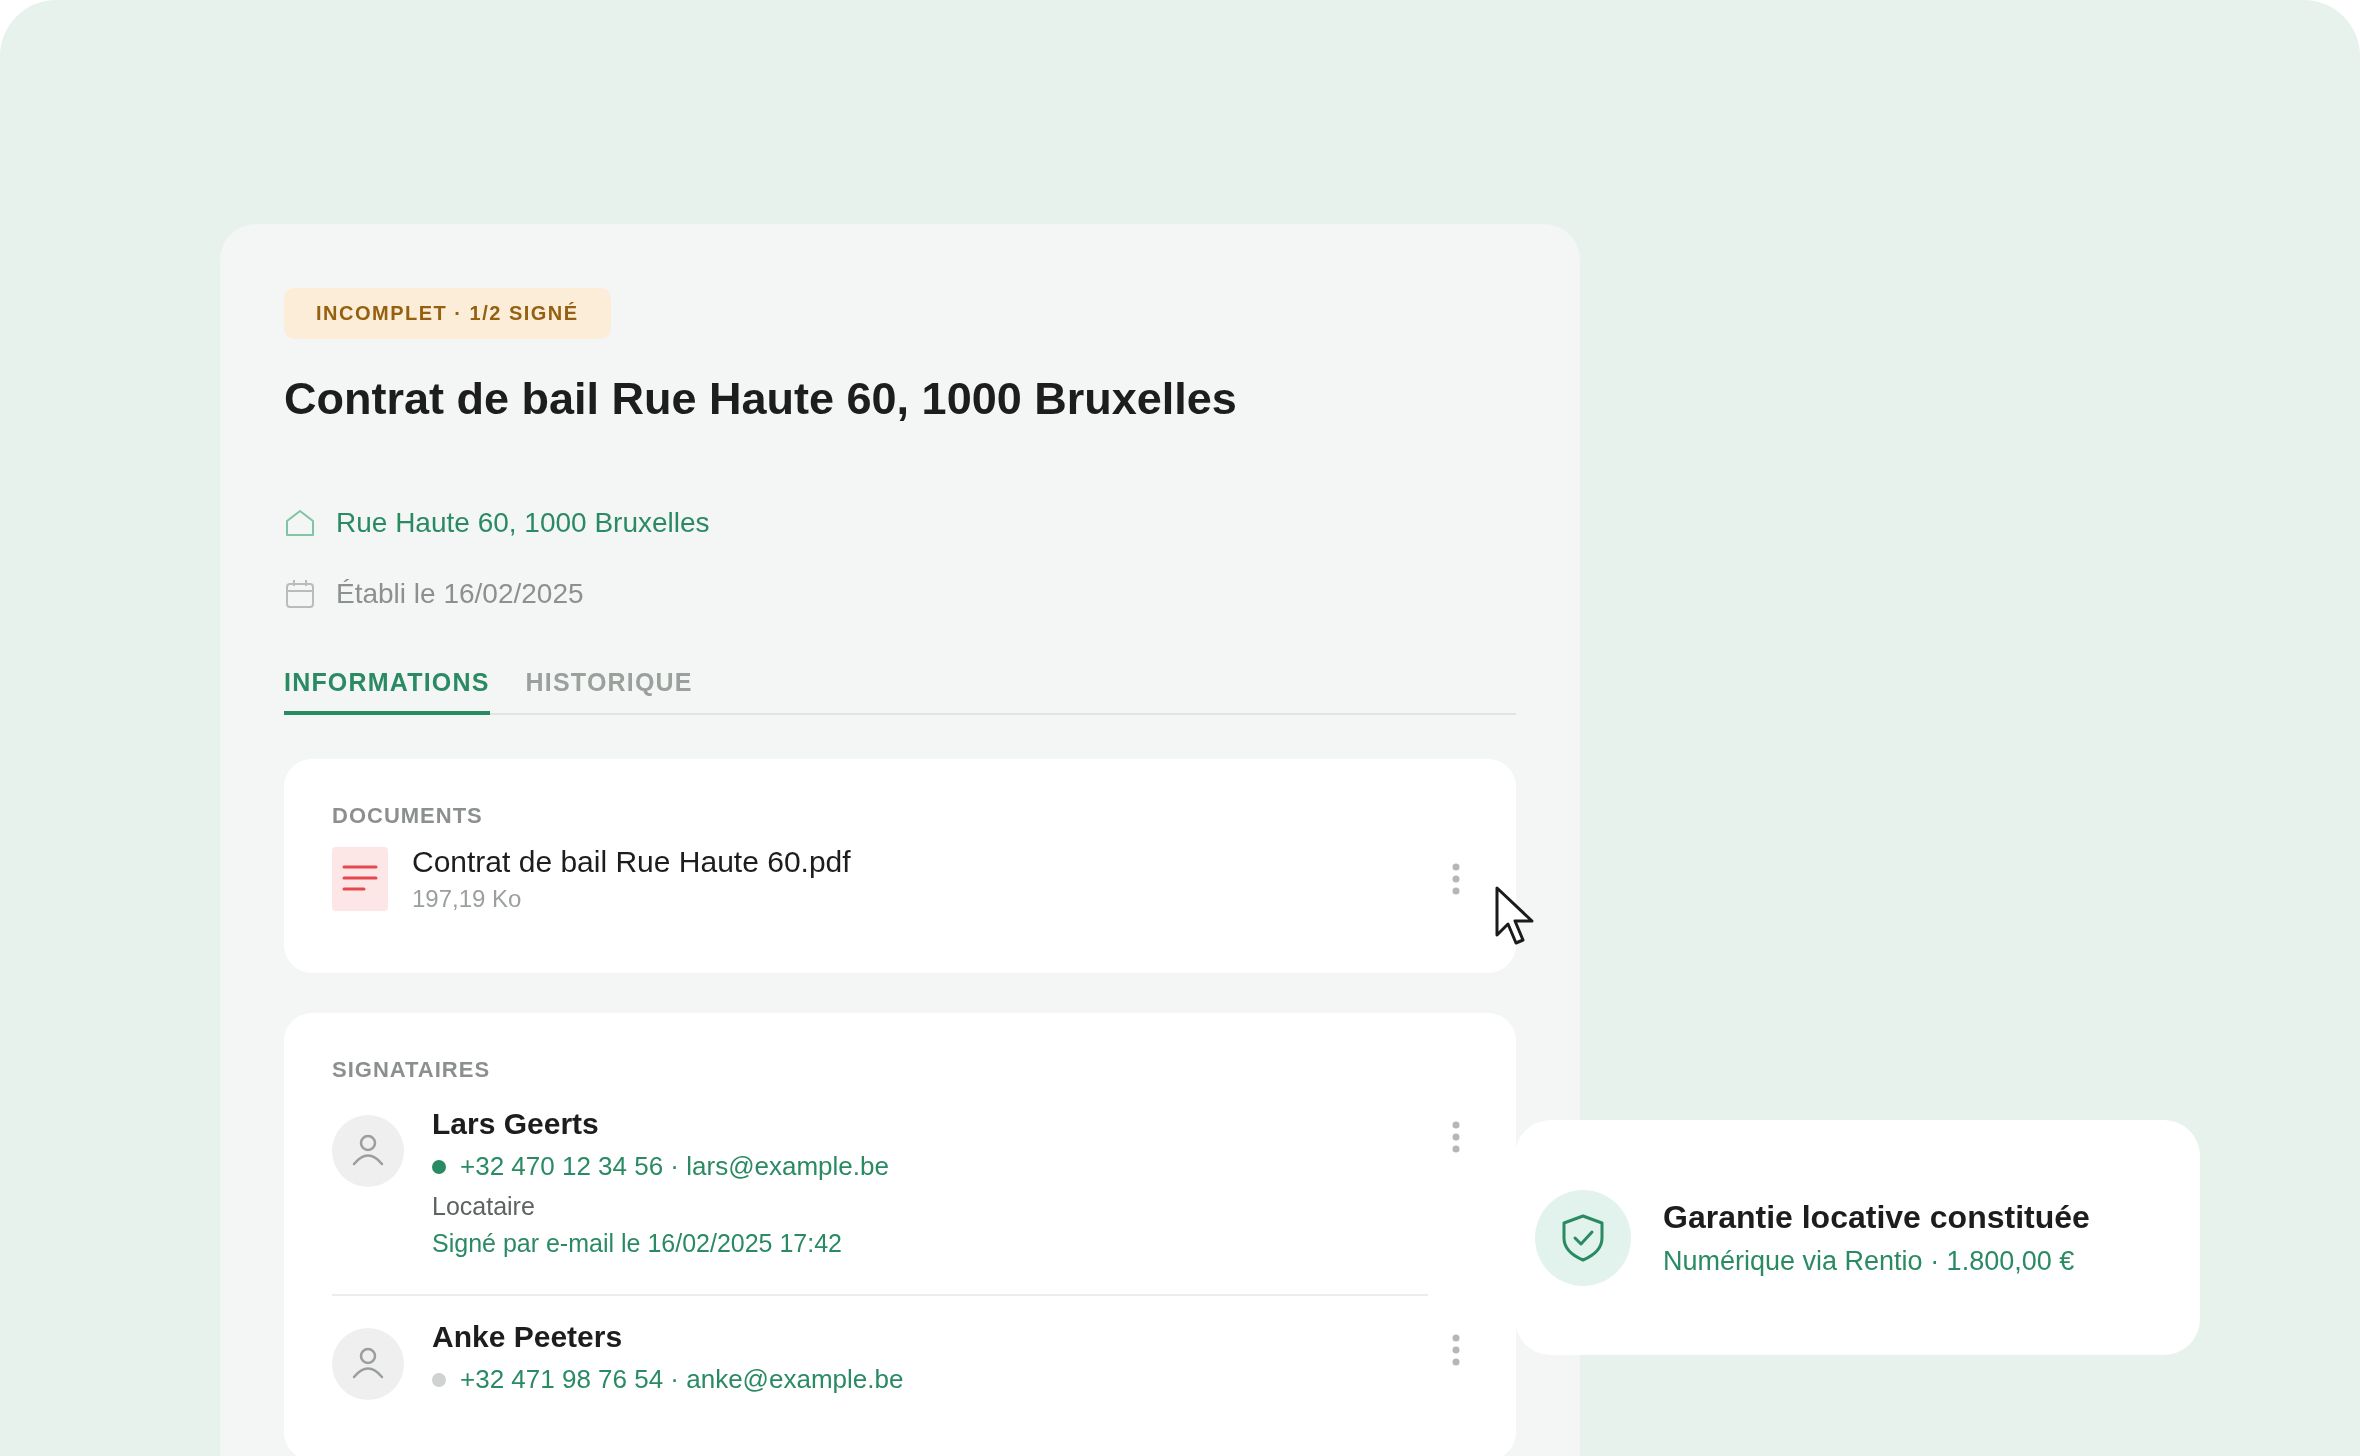 This screenshot has height=1456, width=2360. Describe the element at coordinates (484, 1206) in the screenshot. I see `signatory-role: Locataire` at that location.